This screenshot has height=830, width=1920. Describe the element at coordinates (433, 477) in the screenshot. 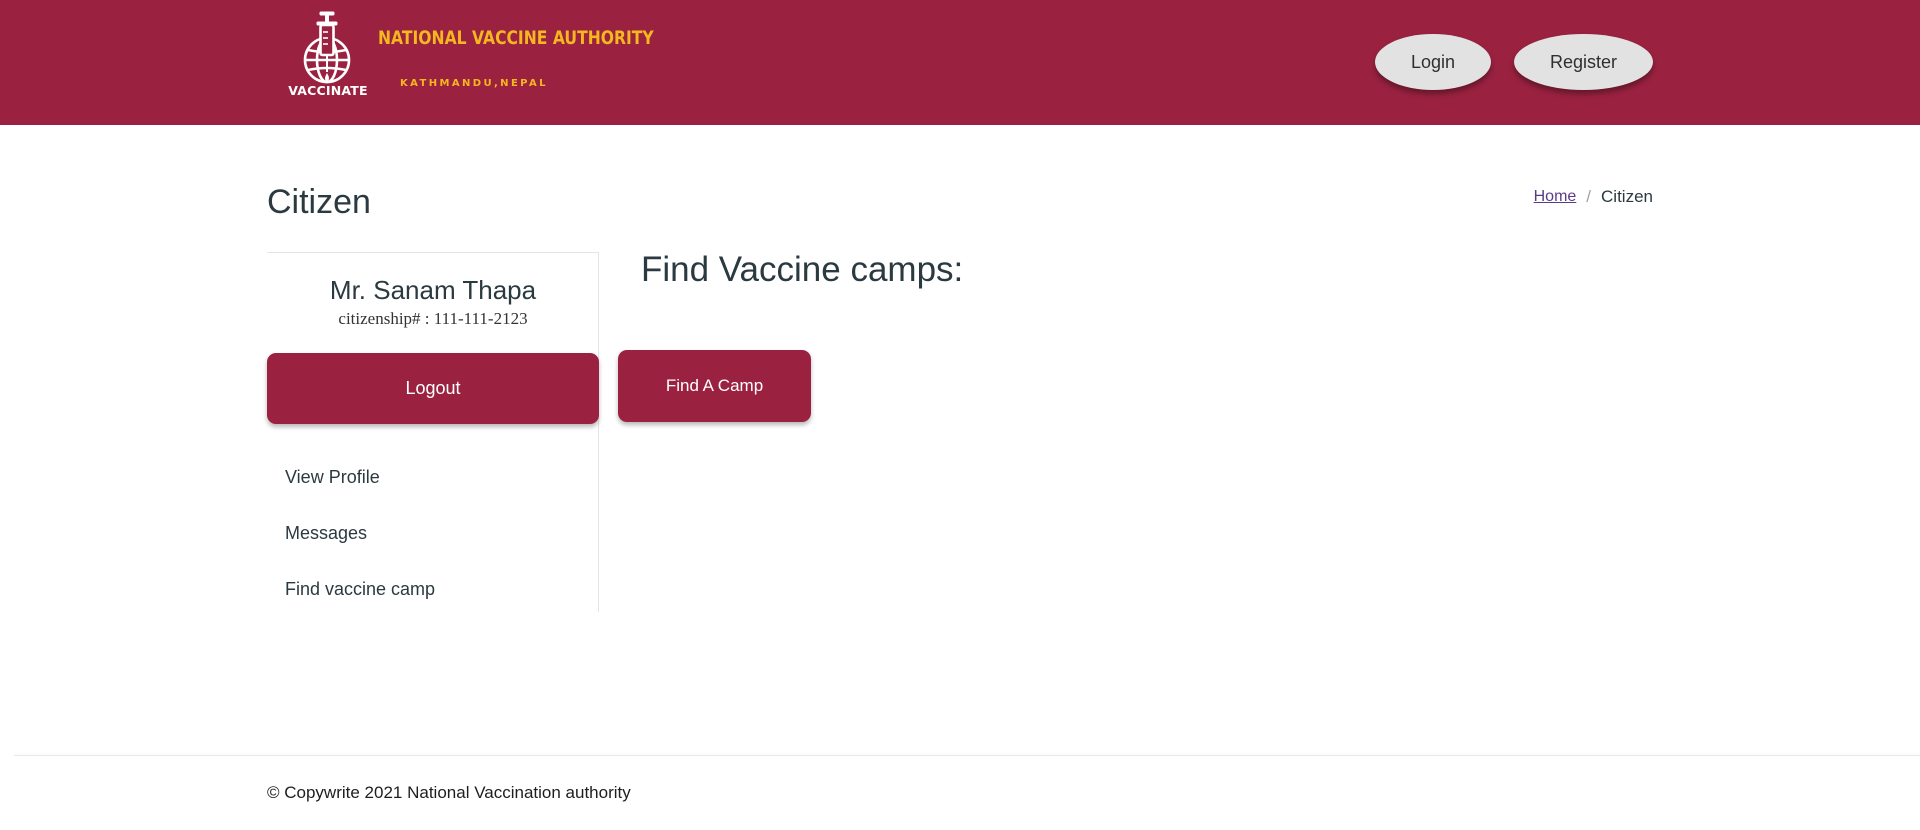

I see `sidebar-item-view-profile: View Profile` at that location.